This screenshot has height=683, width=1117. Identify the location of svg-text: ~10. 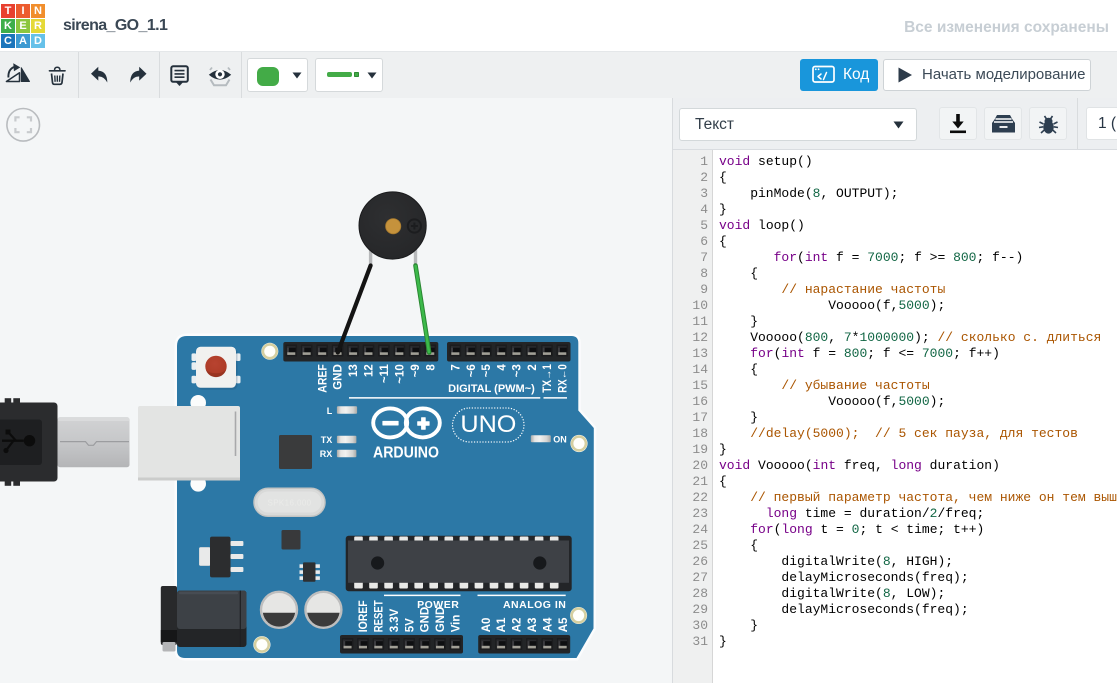
(401, 374).